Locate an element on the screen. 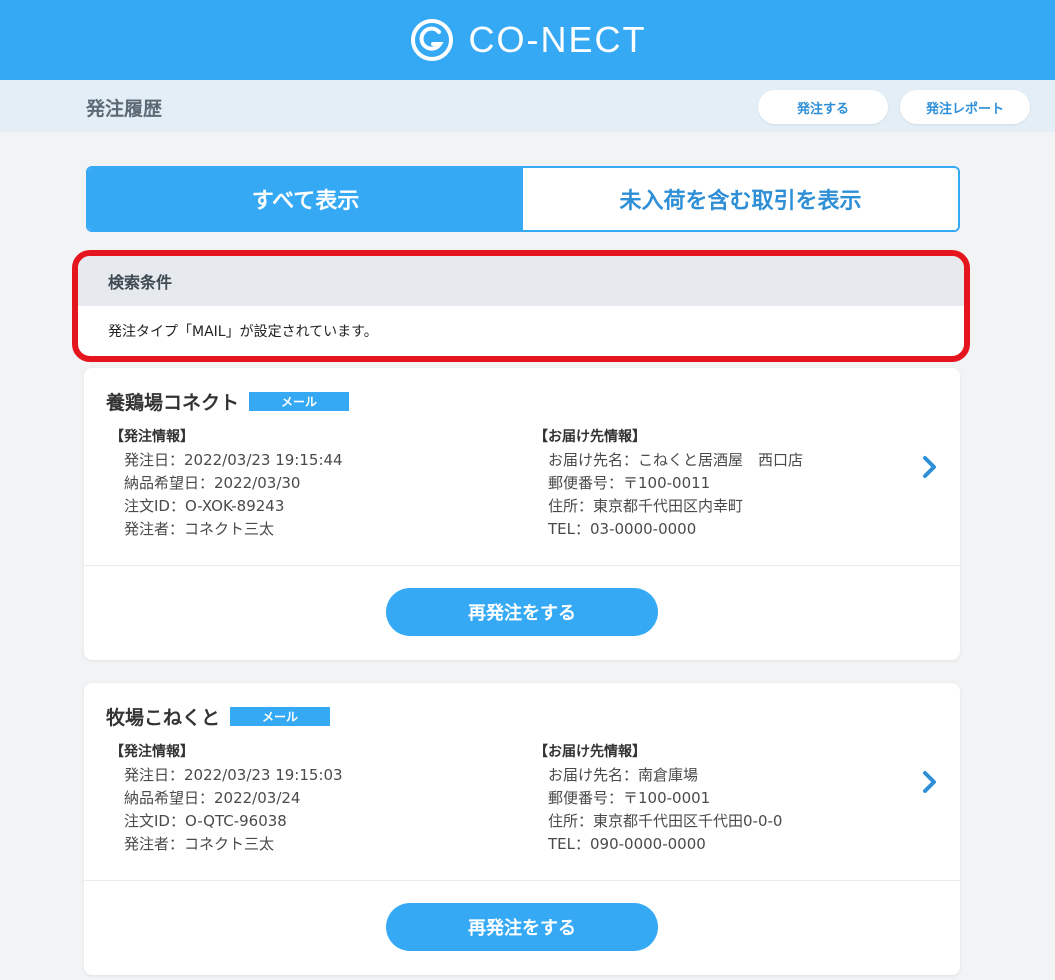  order-report-button: 発注レポート is located at coordinates (965, 107).